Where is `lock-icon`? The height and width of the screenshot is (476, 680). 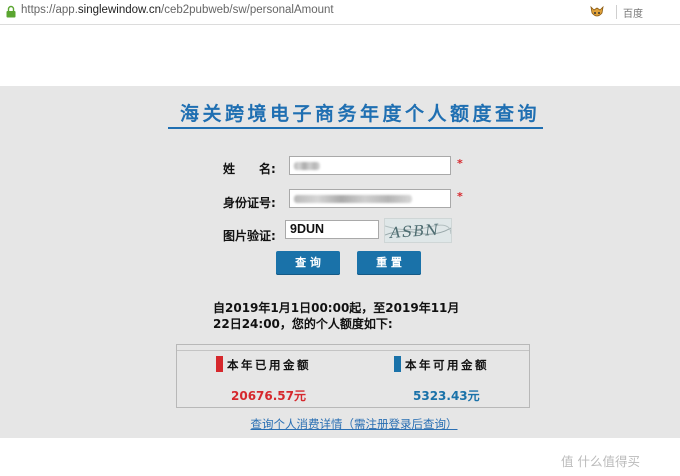 lock-icon is located at coordinates (11, 11).